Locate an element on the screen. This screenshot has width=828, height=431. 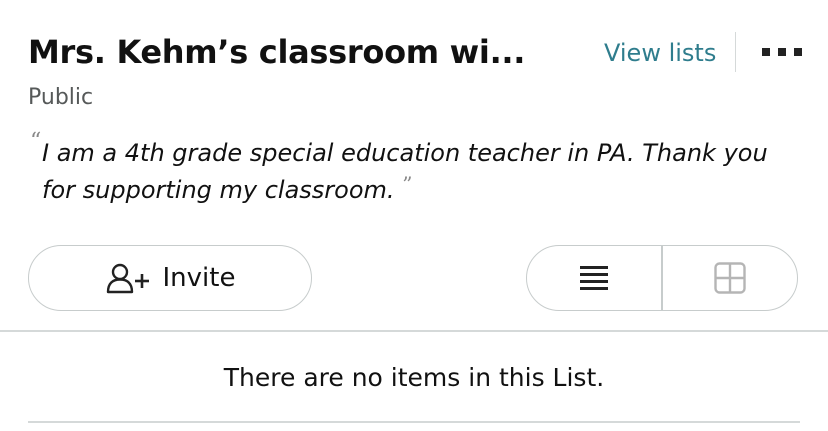
close-quote-mark: ” is located at coordinates (407, 184).